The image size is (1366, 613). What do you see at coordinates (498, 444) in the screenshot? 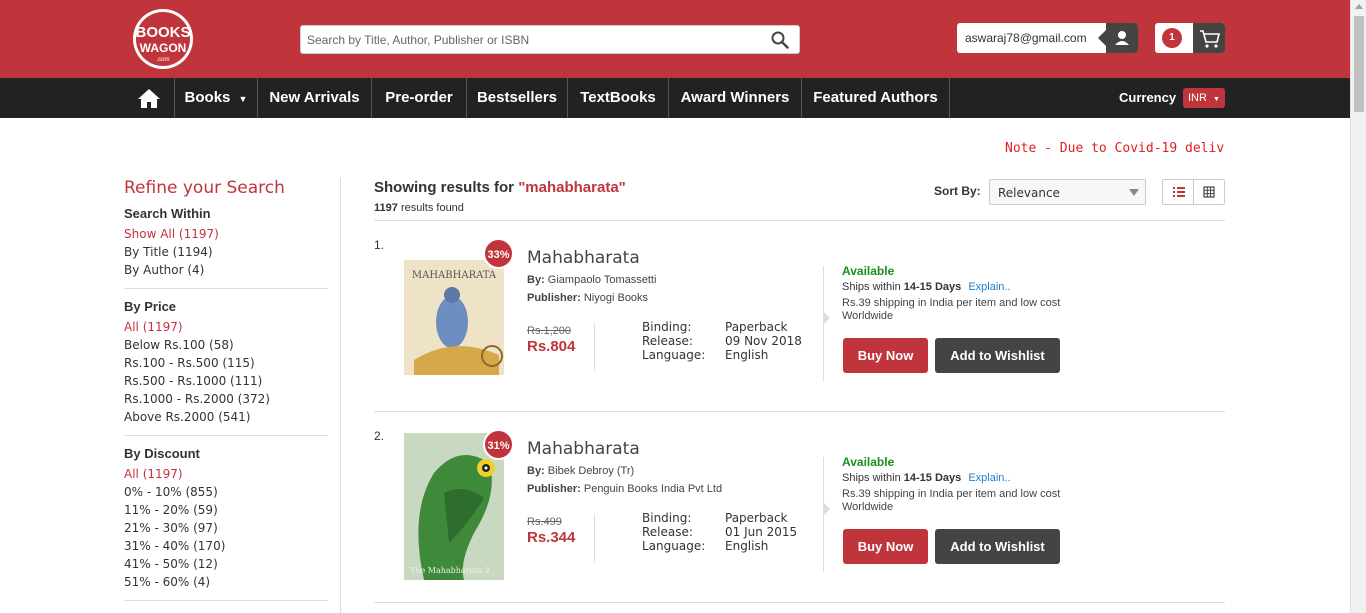
I see `discount-badge: 31%` at bounding box center [498, 444].